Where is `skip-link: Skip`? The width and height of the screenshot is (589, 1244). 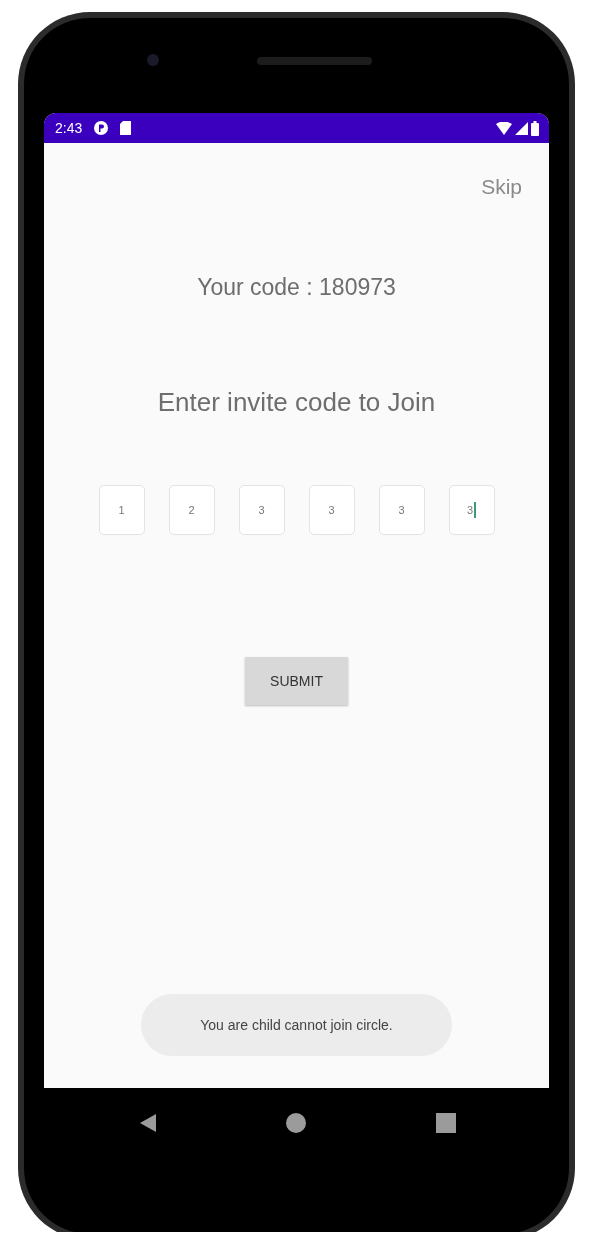
skip-link: Skip is located at coordinates (501, 187).